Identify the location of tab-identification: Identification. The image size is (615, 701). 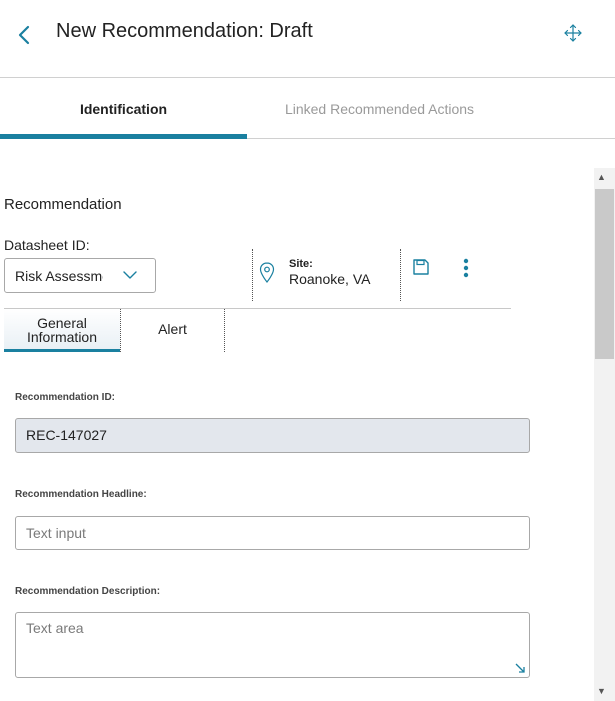
(123, 109).